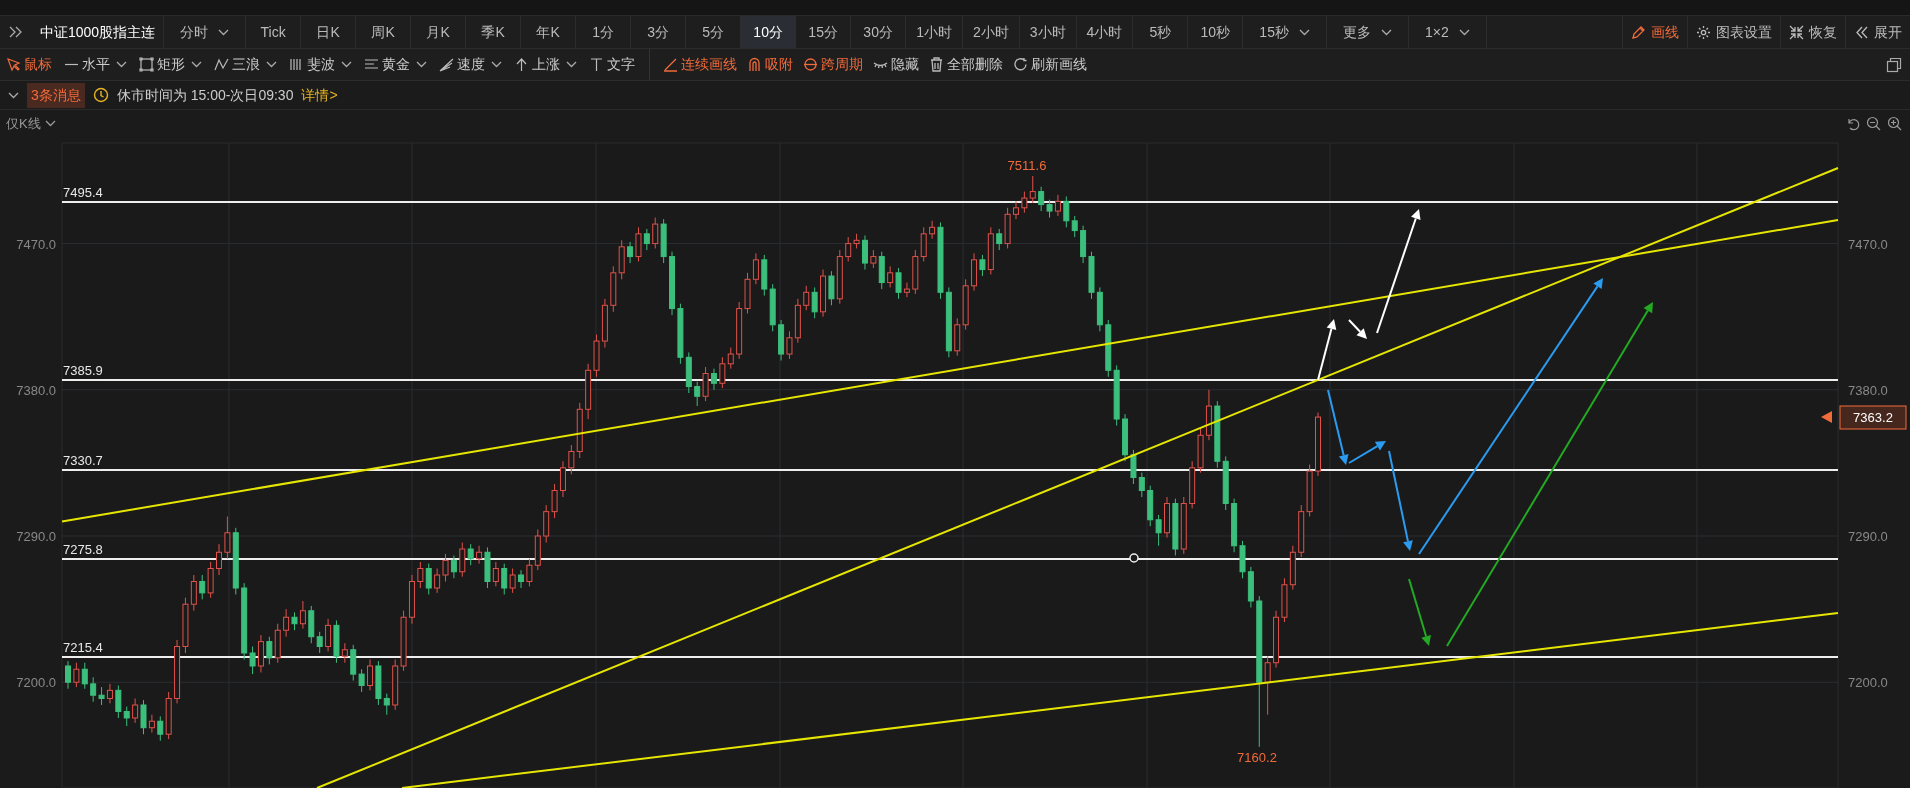 This screenshot has width=1910, height=788. What do you see at coordinates (83, 370) in the screenshot?
I see `price-label: 7385.9` at bounding box center [83, 370].